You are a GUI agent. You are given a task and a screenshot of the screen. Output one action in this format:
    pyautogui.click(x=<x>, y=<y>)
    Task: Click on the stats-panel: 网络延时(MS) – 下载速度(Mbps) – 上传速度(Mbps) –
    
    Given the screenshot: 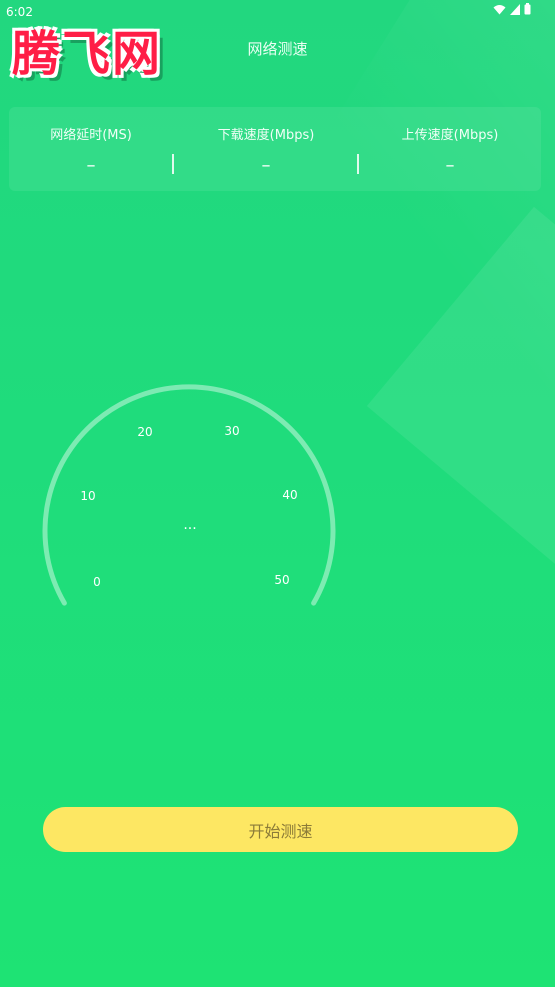 What is the action you would take?
    pyautogui.click(x=275, y=149)
    